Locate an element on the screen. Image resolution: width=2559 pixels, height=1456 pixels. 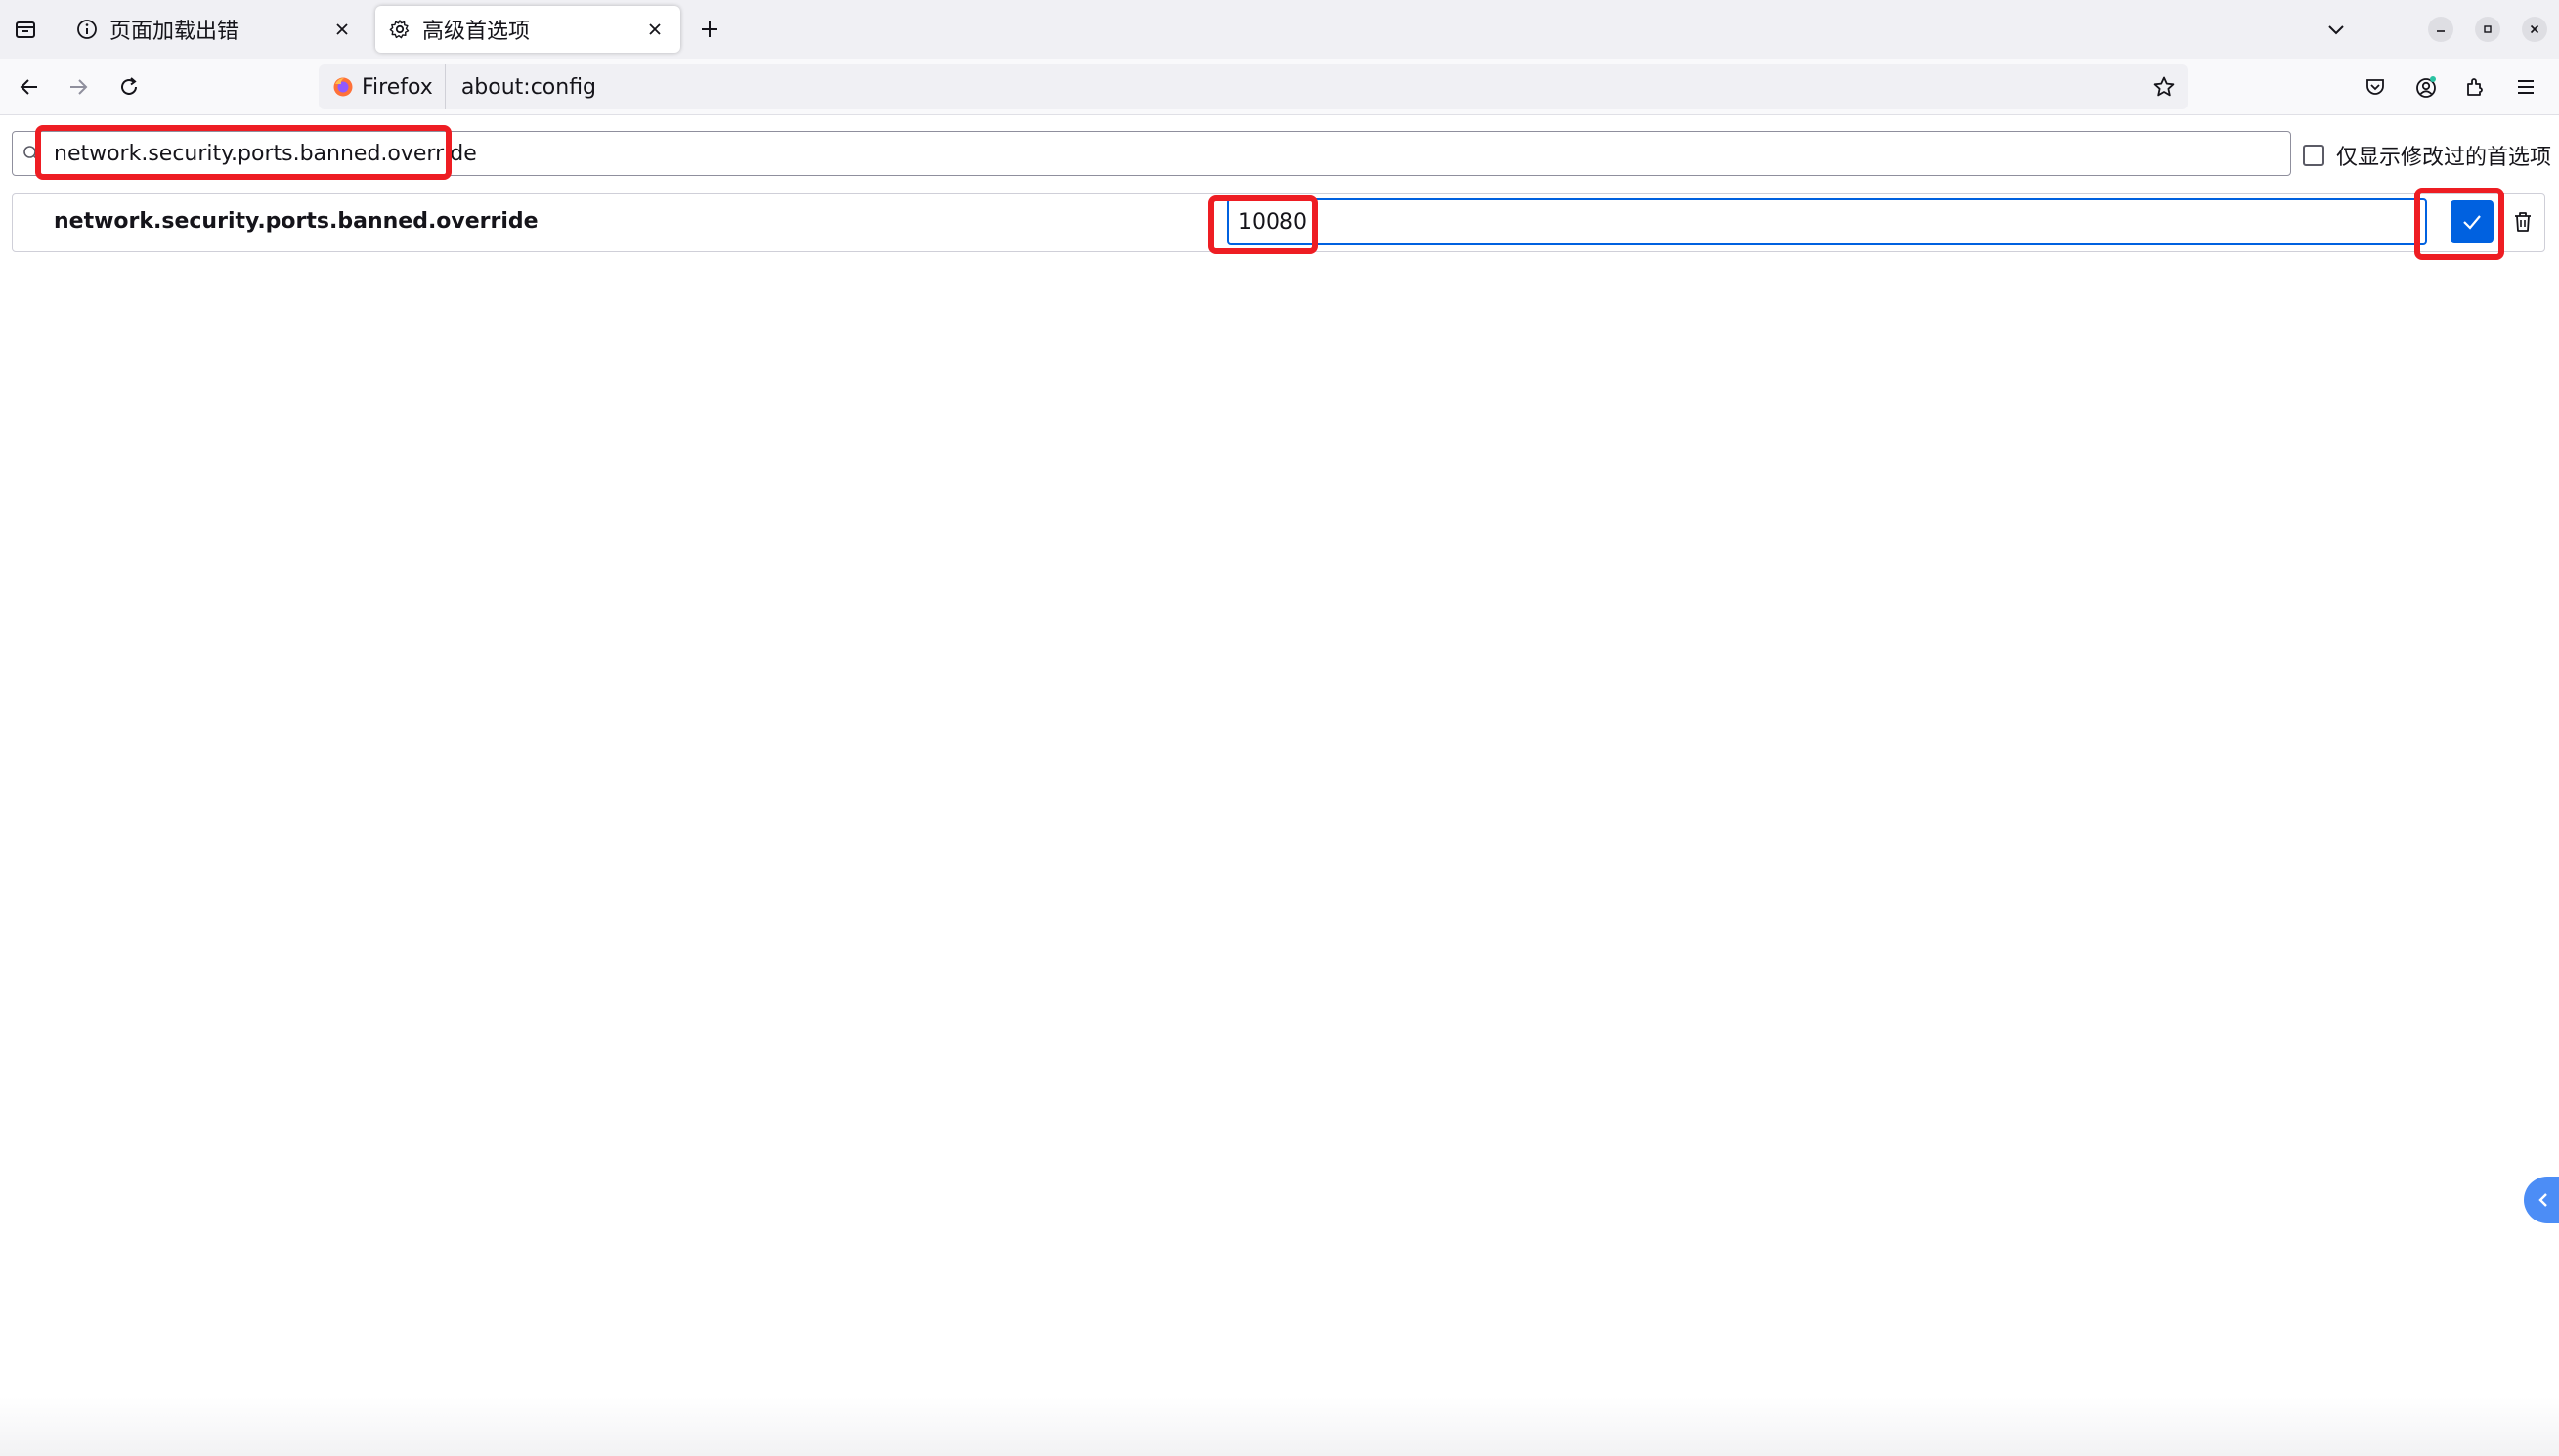
app-menu-button is located at coordinates (2525, 87).